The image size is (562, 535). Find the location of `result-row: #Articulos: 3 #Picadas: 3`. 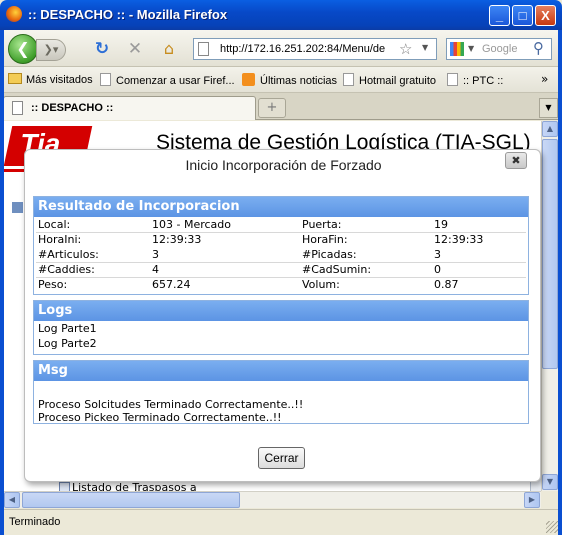

result-row: #Articulos: 3 #Picadas: 3 is located at coordinates (281, 255).